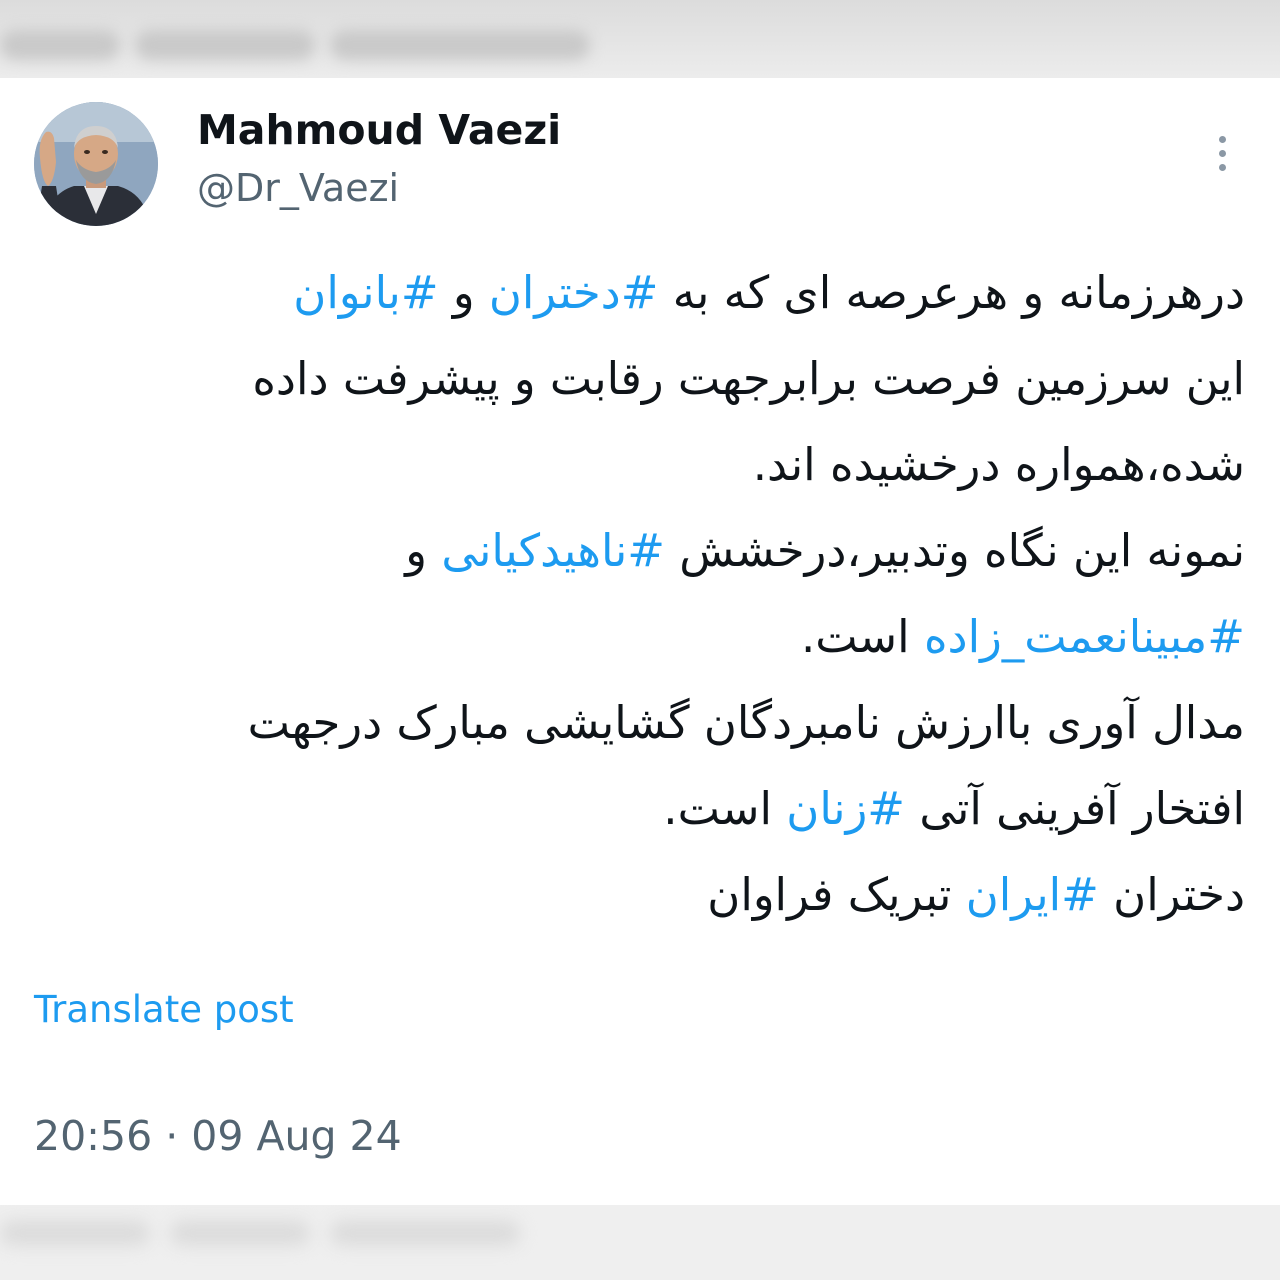  What do you see at coordinates (218, 1136) in the screenshot?
I see `post-timestamp: 20:56 · 09 Aug 24` at bounding box center [218, 1136].